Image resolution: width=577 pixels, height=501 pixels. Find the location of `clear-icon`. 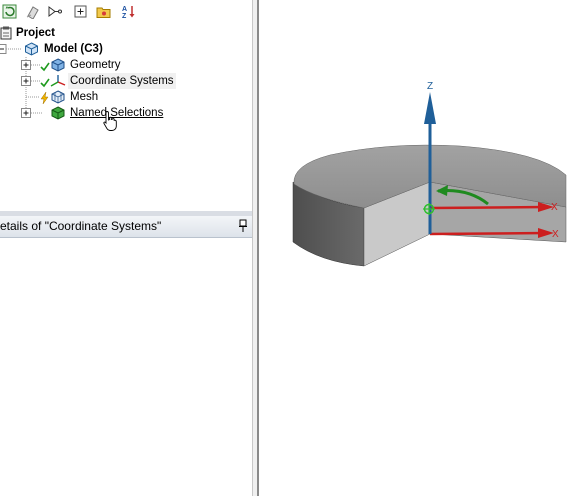

clear-icon is located at coordinates (32, 11).